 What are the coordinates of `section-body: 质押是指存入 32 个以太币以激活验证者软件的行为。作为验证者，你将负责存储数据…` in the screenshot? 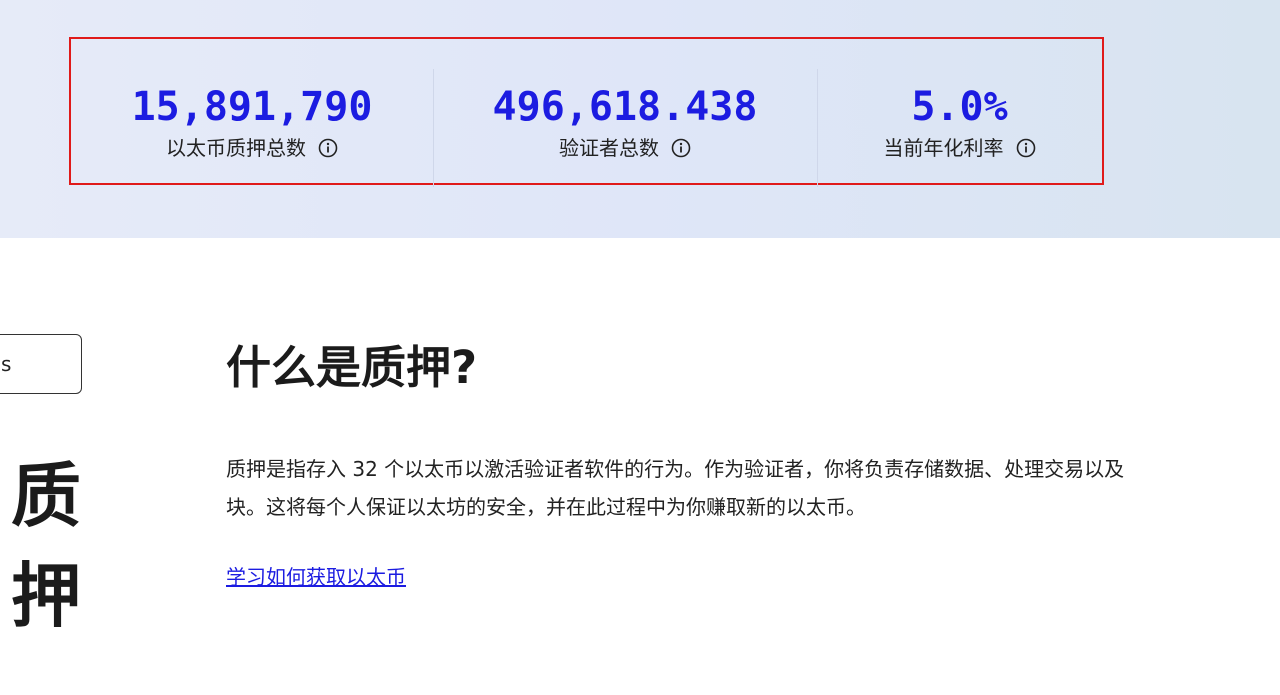 It's located at (753, 488).